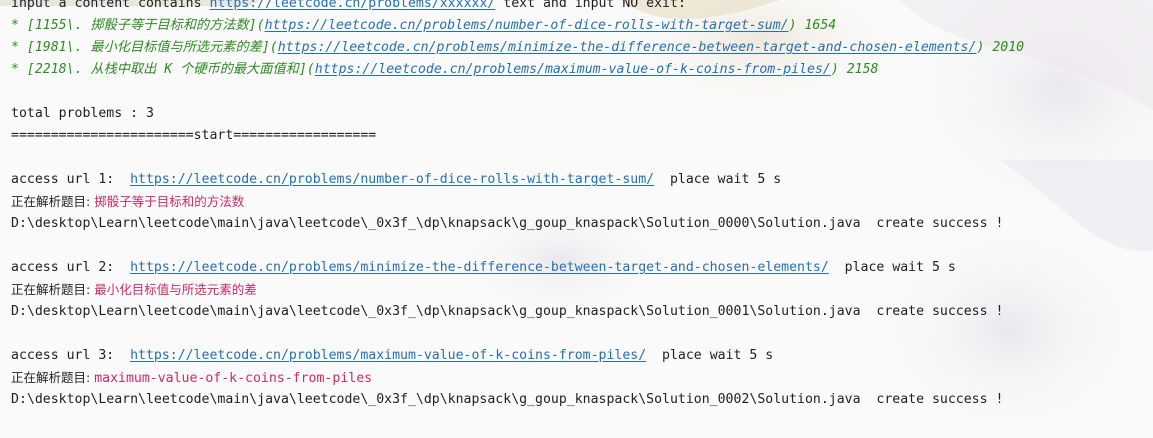 The width and height of the screenshot is (1153, 438). I want to click on prompt-suffix: text and input NO exit:, so click(590, 5).